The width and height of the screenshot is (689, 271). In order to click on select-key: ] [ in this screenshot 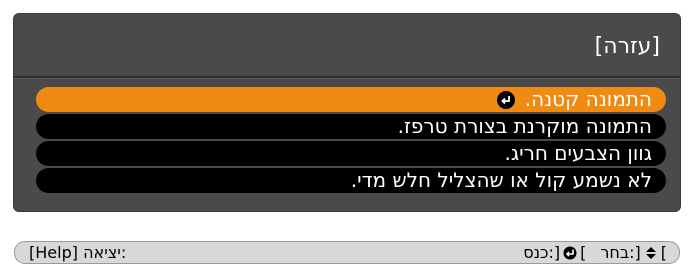, I will do `click(651, 252)`.